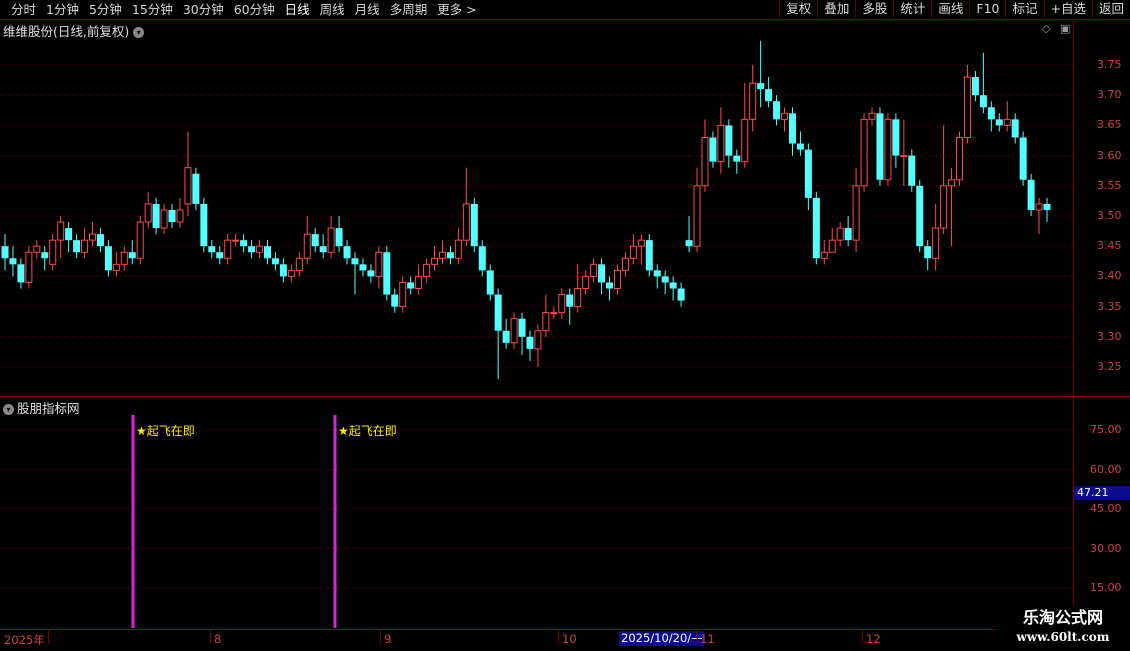  I want to click on indicator-axis-line, so click(1073, 513).